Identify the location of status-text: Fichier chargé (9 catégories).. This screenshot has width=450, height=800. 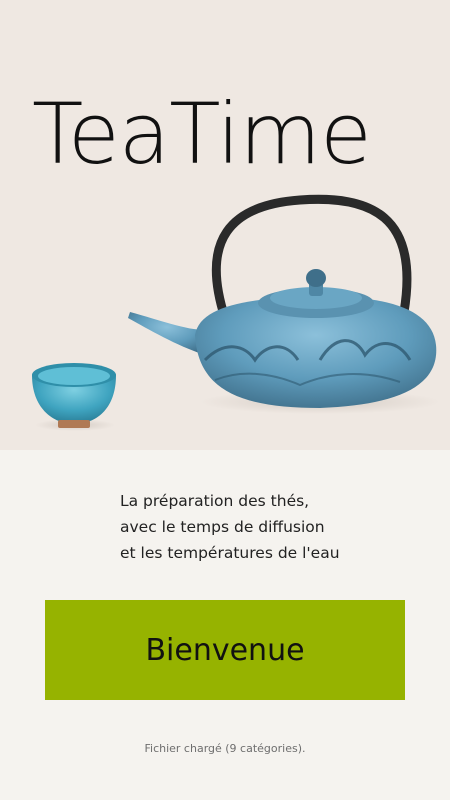
(225, 748).